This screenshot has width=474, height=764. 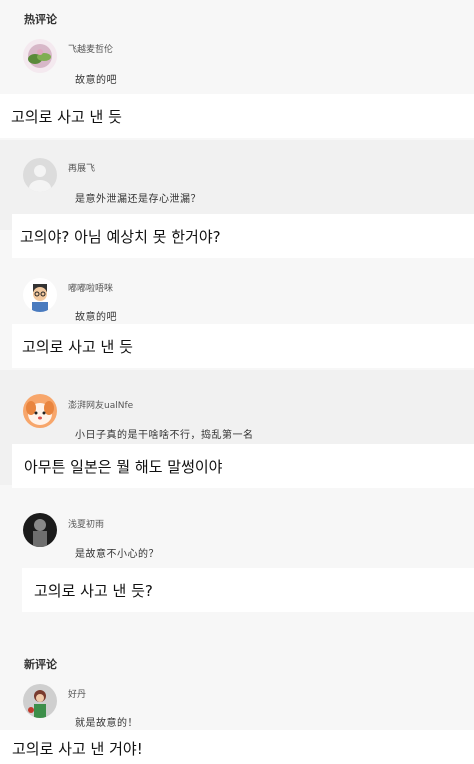 What do you see at coordinates (81, 167) in the screenshot?
I see `comment-username: 再展飞` at bounding box center [81, 167].